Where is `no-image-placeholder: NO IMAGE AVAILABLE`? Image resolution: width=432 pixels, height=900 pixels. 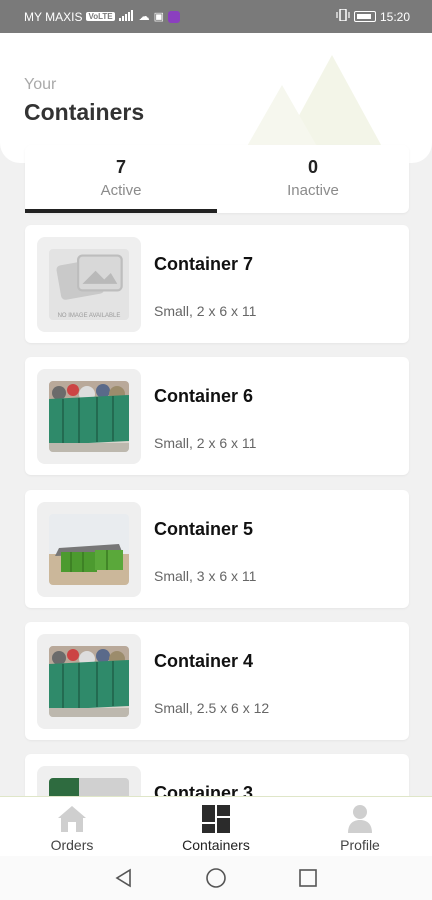
no-image-placeholder: NO IMAGE AVAILABLE is located at coordinates (89, 284).